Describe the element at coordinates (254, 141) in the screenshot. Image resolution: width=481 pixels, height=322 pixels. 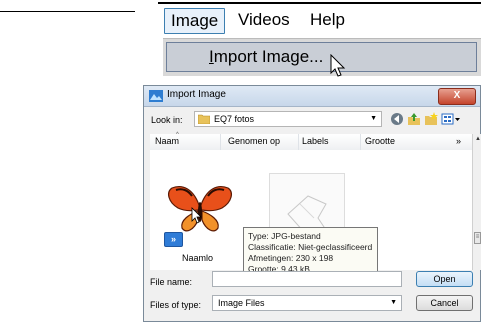
I see `column-genomen-op: Genomen op` at that location.